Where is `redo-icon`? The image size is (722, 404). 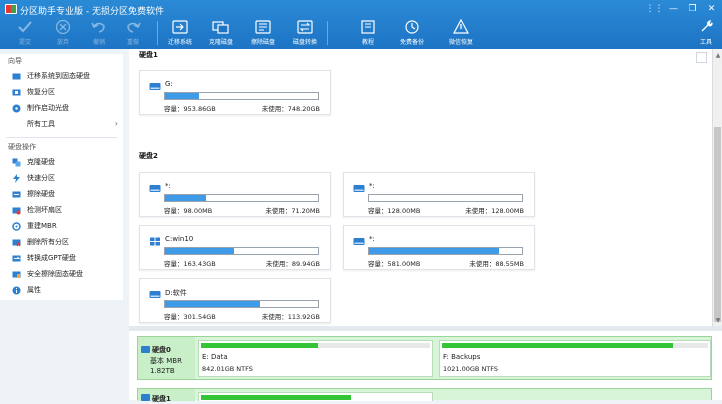
redo-icon is located at coordinates (133, 27).